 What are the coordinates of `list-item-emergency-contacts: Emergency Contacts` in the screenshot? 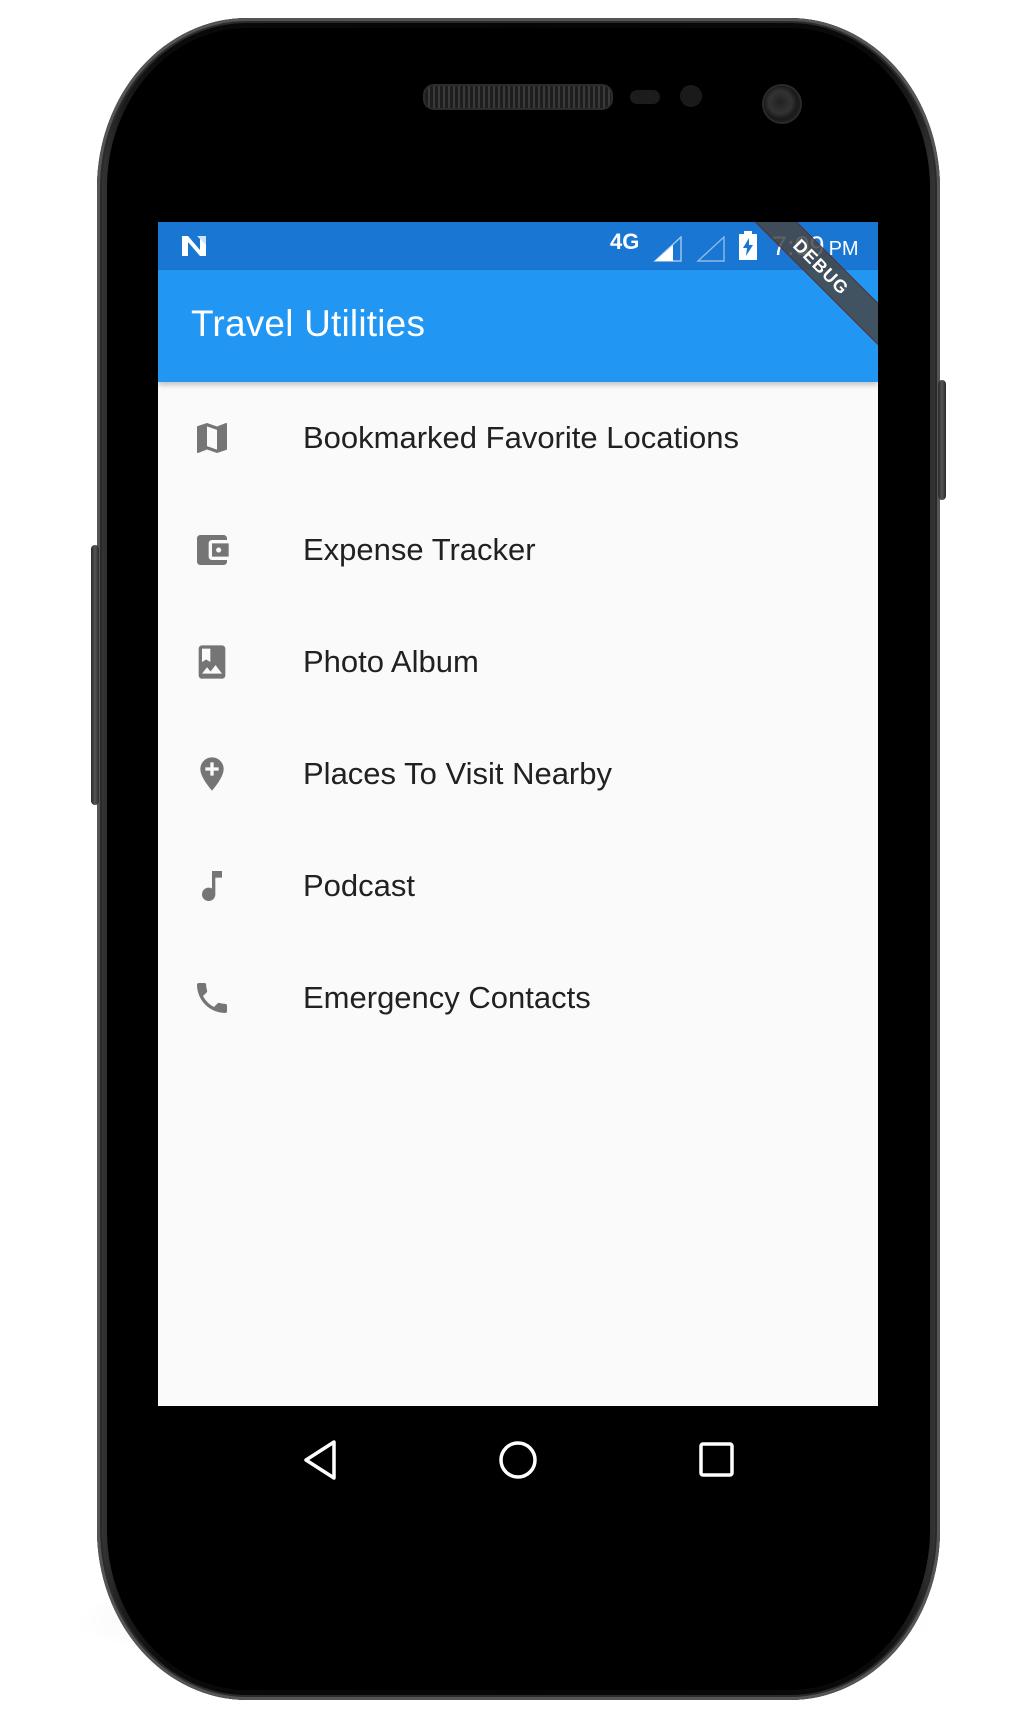 It's located at (518, 998).